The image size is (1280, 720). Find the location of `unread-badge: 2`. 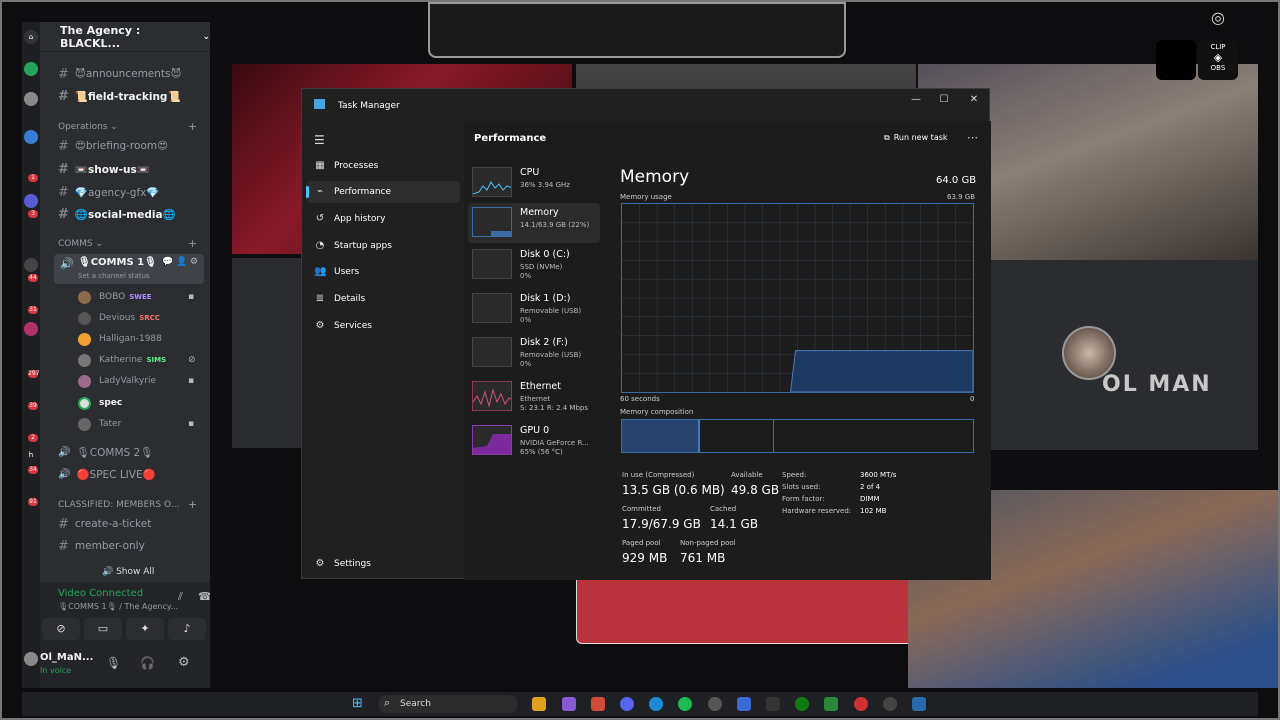

unread-badge: 2 is located at coordinates (33, 438).